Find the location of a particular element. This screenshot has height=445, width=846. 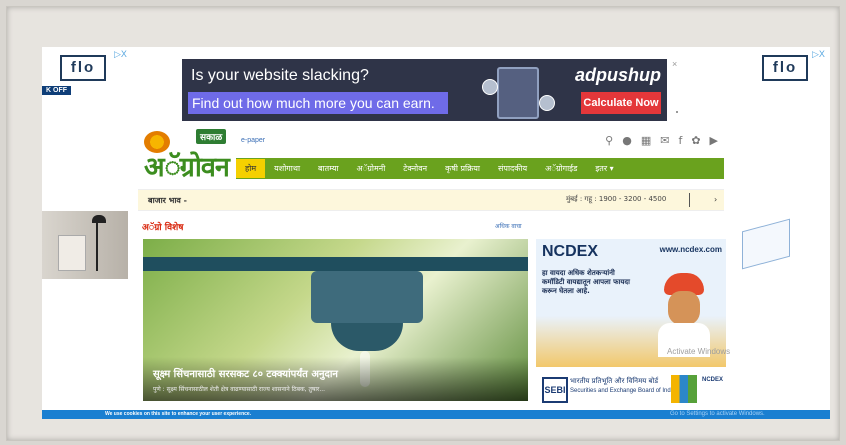

drip-emitter-shape is located at coordinates (367, 297).